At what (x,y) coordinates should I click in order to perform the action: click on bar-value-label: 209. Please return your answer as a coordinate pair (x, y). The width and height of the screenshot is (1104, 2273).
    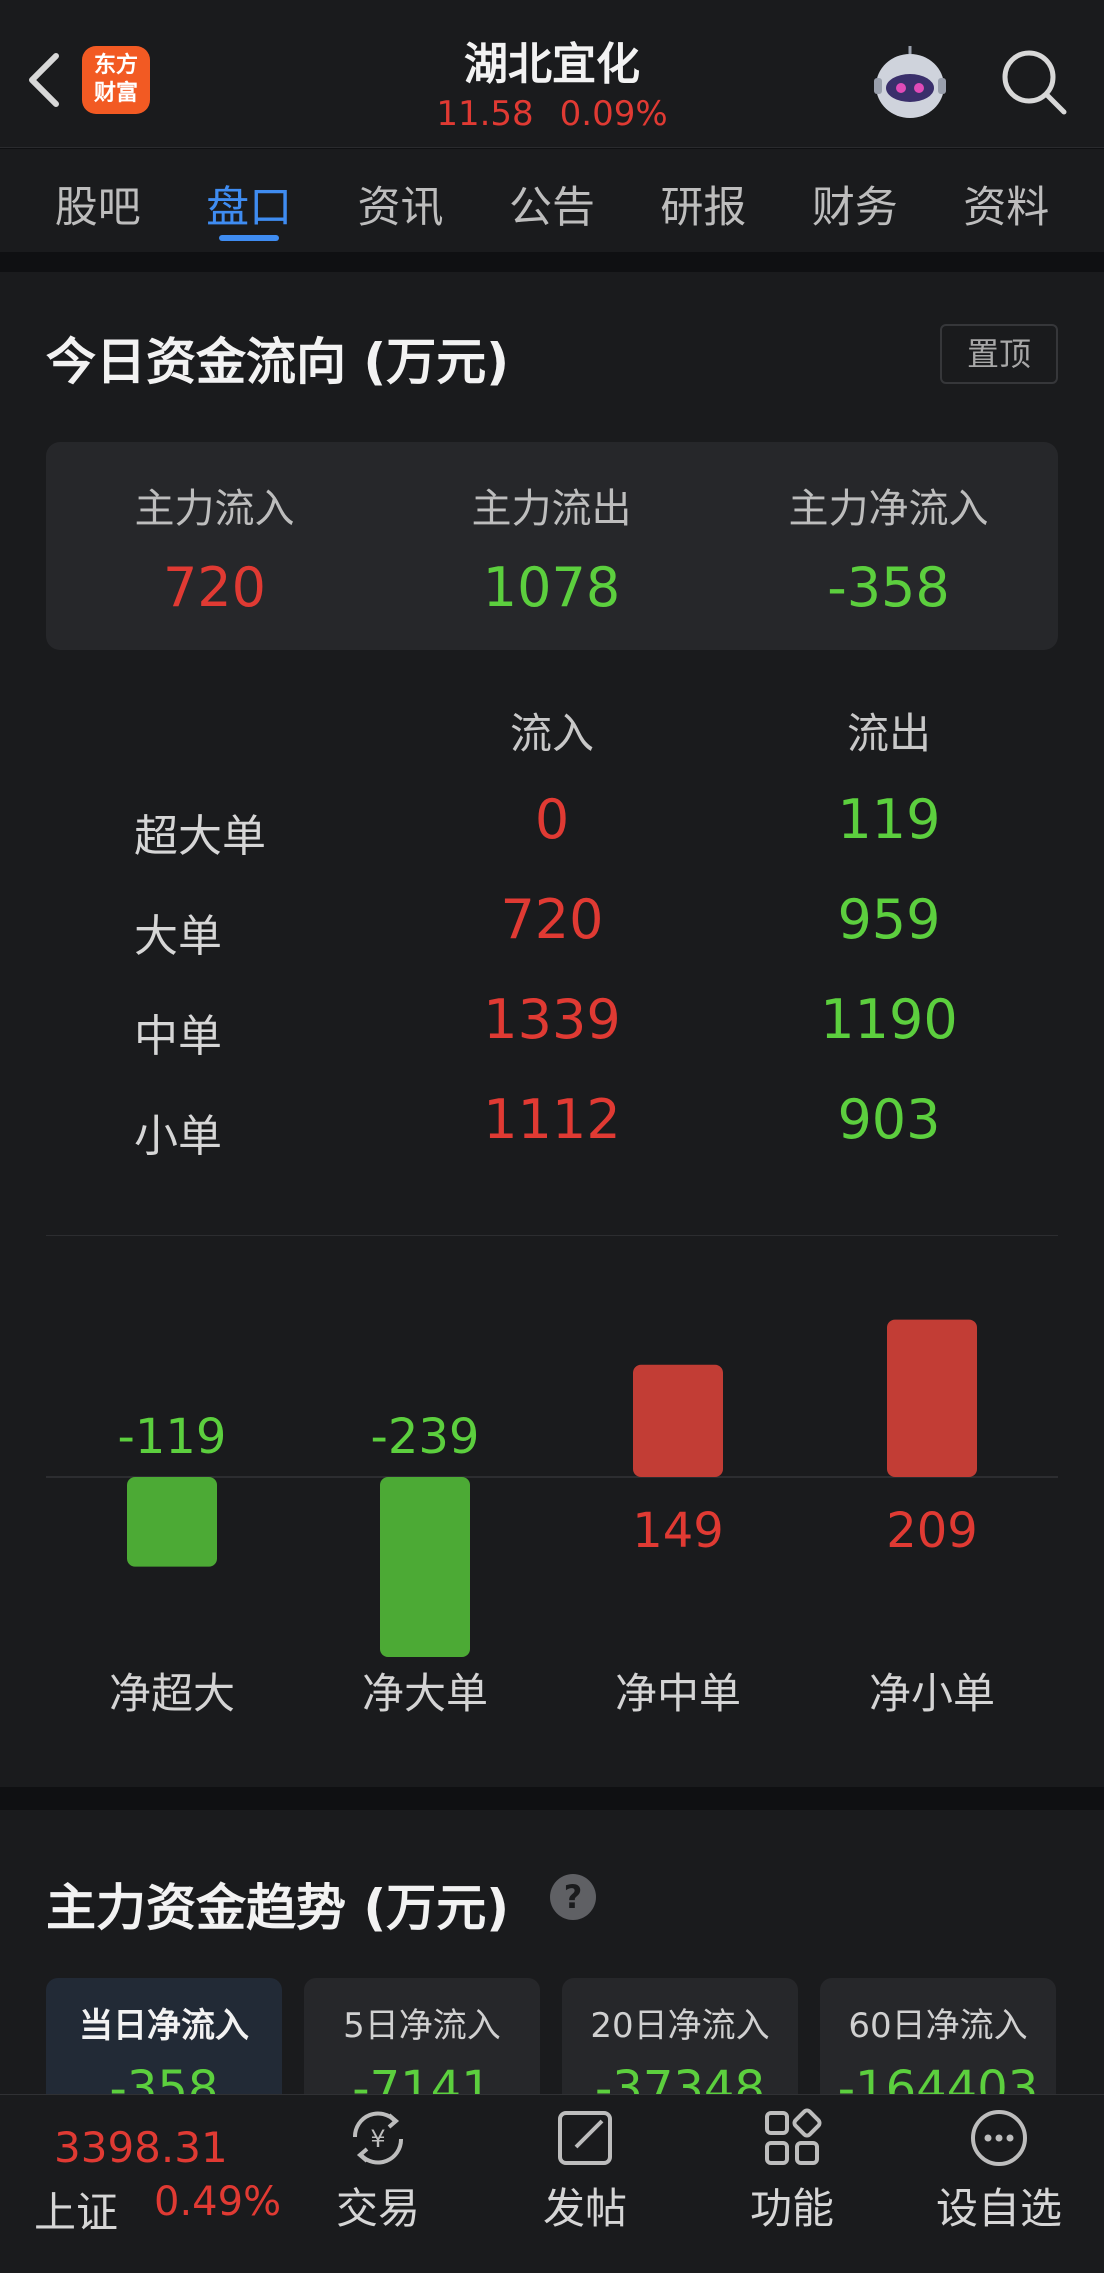
    Looking at the image, I should click on (932, 1531).